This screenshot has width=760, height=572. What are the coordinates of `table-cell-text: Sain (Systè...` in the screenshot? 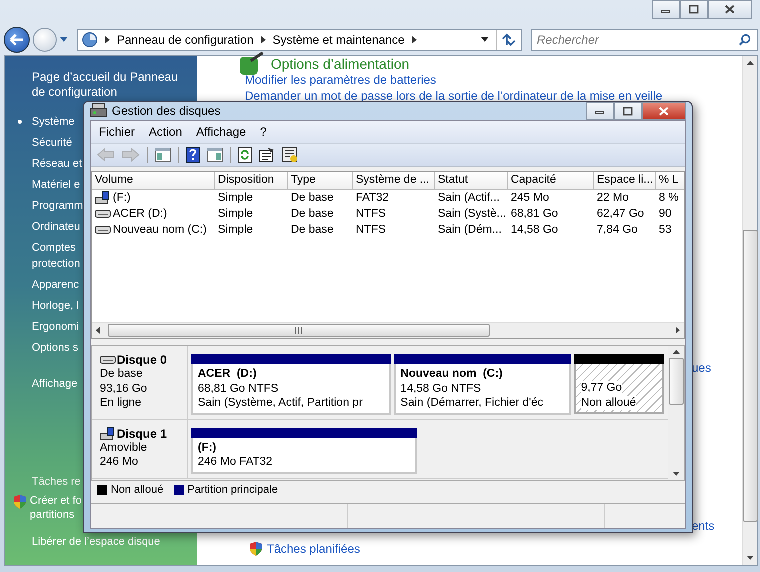 It's located at (472, 214).